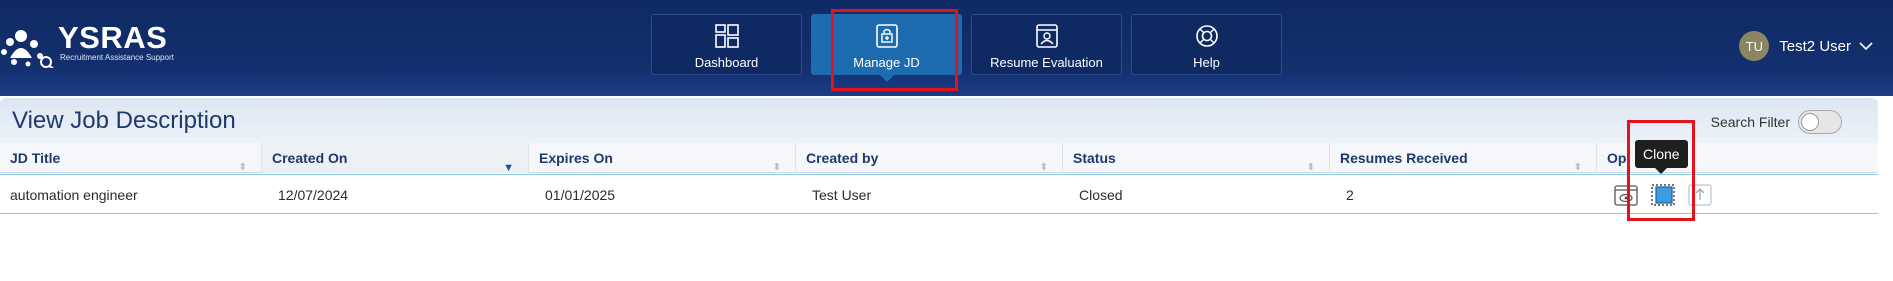  I want to click on user-name: Test2 User, so click(1815, 46).